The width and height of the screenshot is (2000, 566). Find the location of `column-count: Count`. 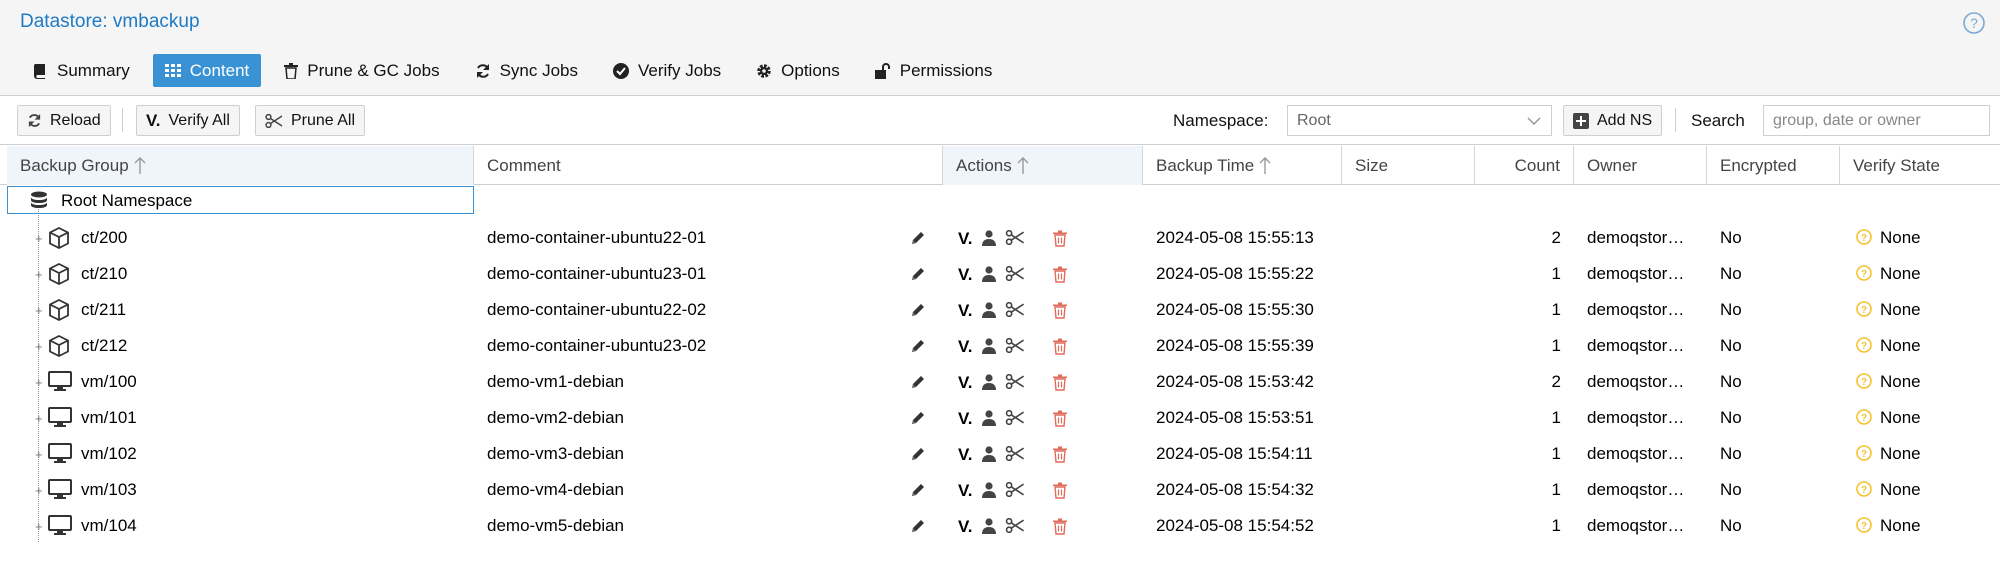

column-count: Count is located at coordinates (1524, 165).